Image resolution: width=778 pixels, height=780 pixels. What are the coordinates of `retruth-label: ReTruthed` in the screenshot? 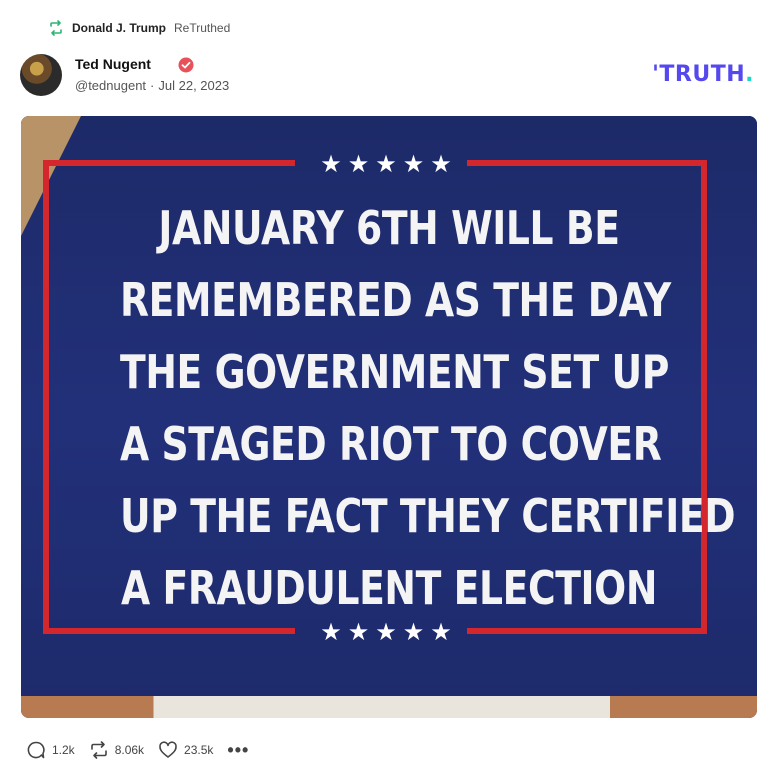 It's located at (202, 28).